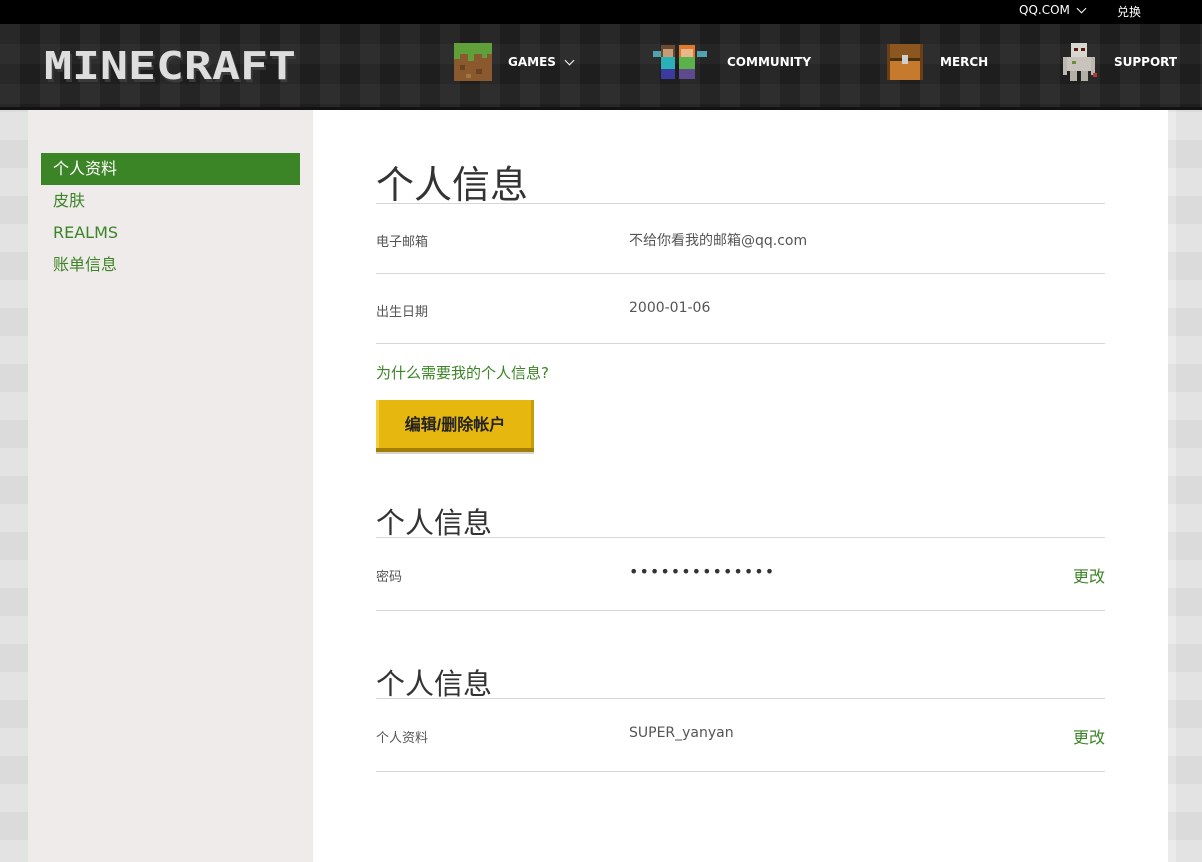 This screenshot has height=862, width=1202. I want to click on nav-item-community: COMMUNITY, so click(731, 62).